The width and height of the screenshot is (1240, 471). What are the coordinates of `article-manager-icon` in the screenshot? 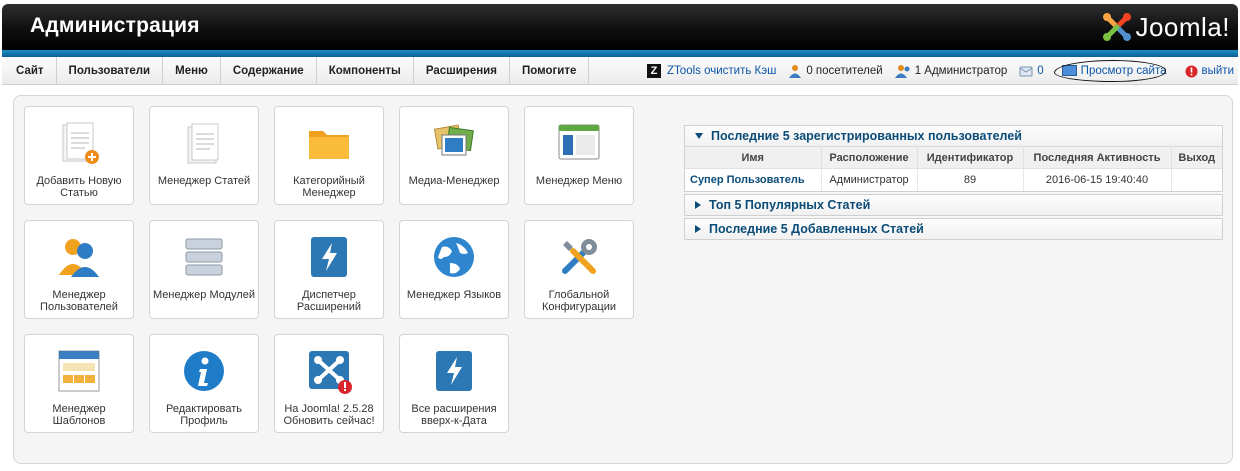 It's located at (203, 143).